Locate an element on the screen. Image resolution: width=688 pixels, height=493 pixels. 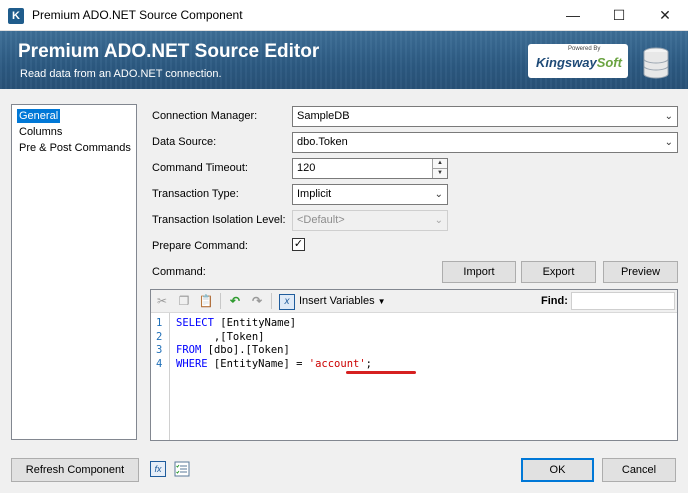
connection-manager-label: Connection Manager: is located at coordinates (205, 116).